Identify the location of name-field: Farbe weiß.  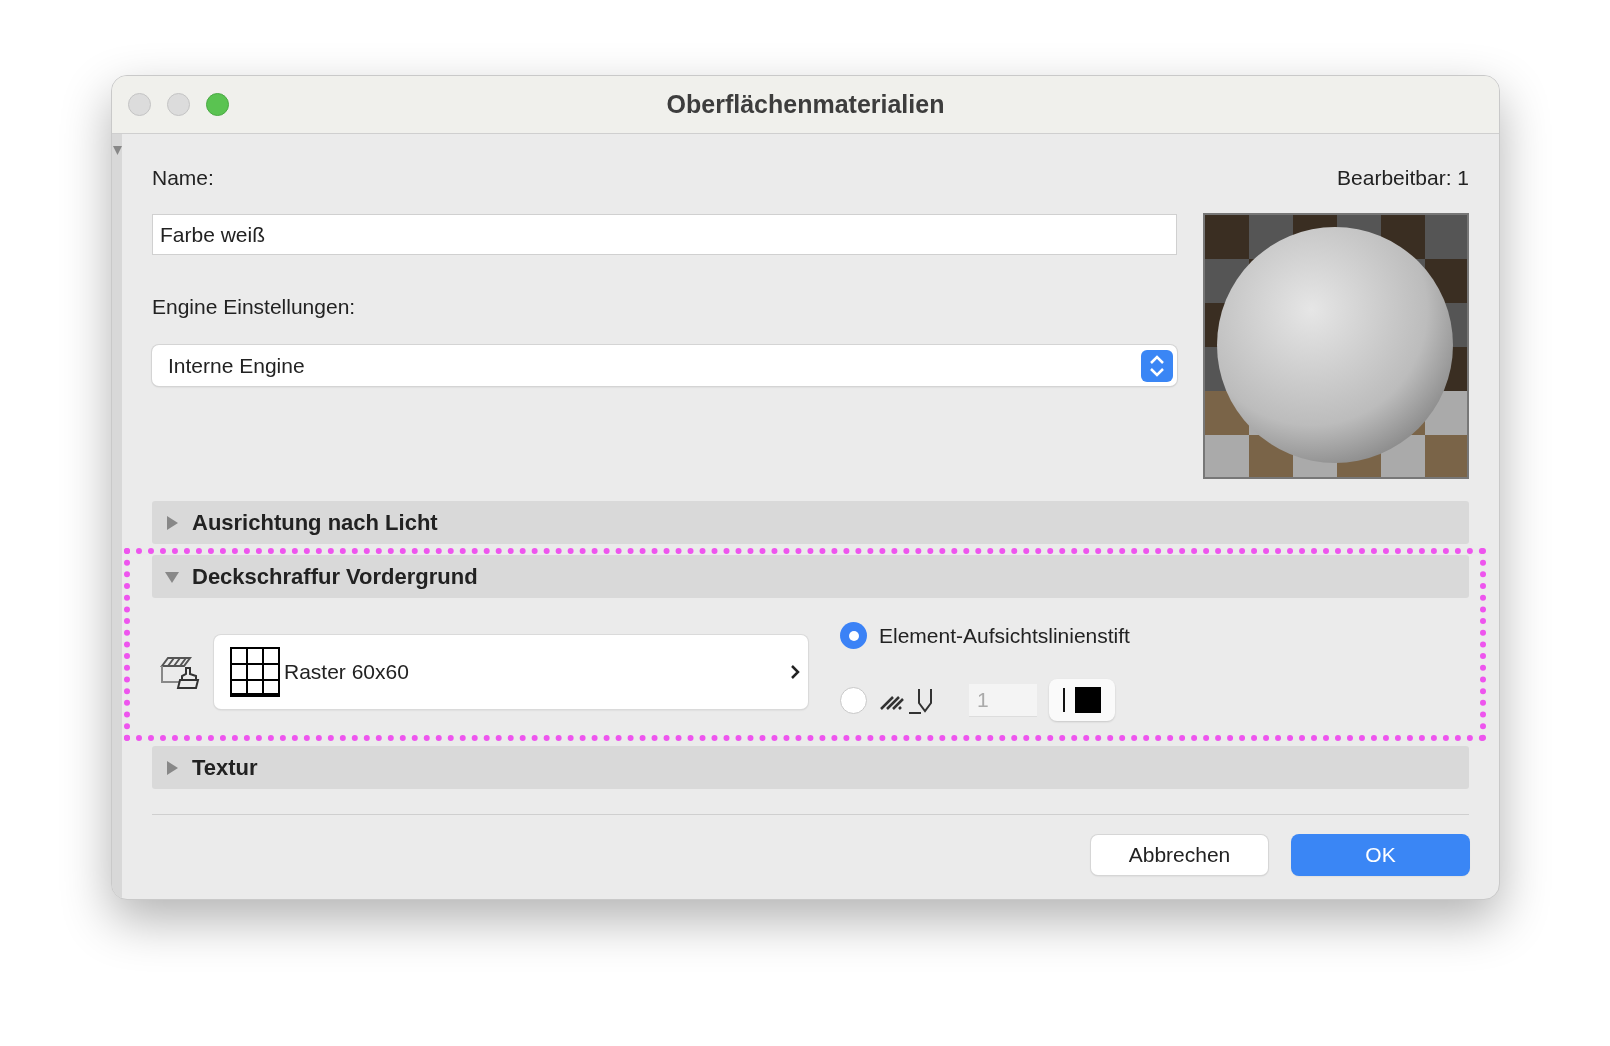
(664, 234).